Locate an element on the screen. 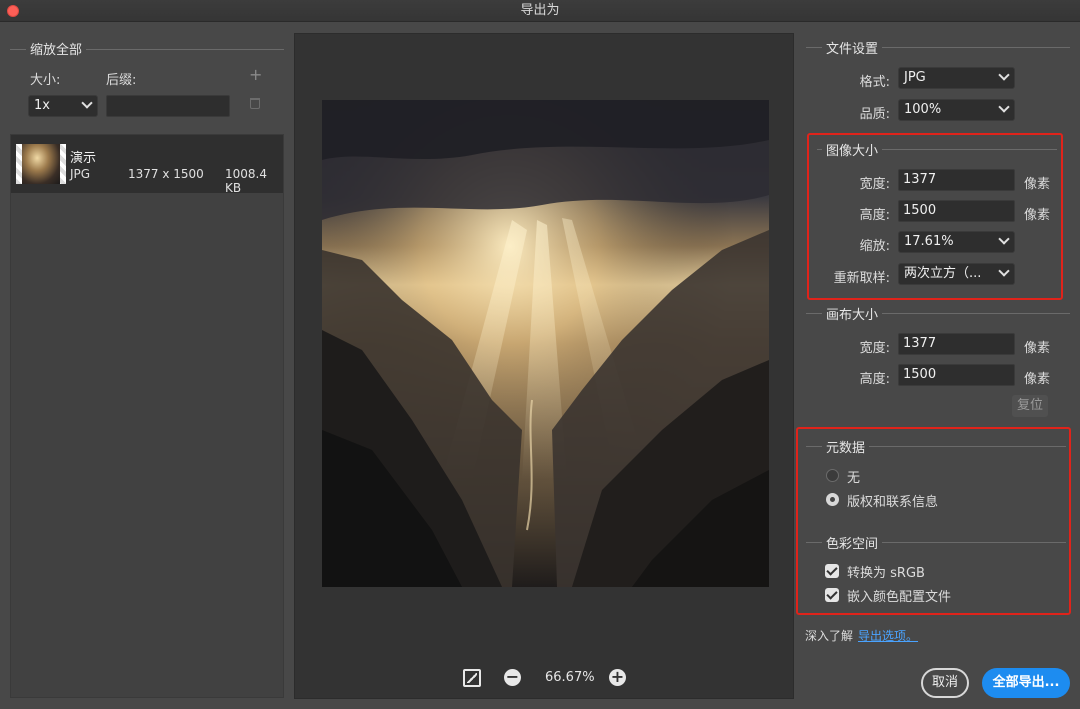 This screenshot has height=709, width=1080. embed-profile-label: 嵌入颜色配置文件 is located at coordinates (899, 597).